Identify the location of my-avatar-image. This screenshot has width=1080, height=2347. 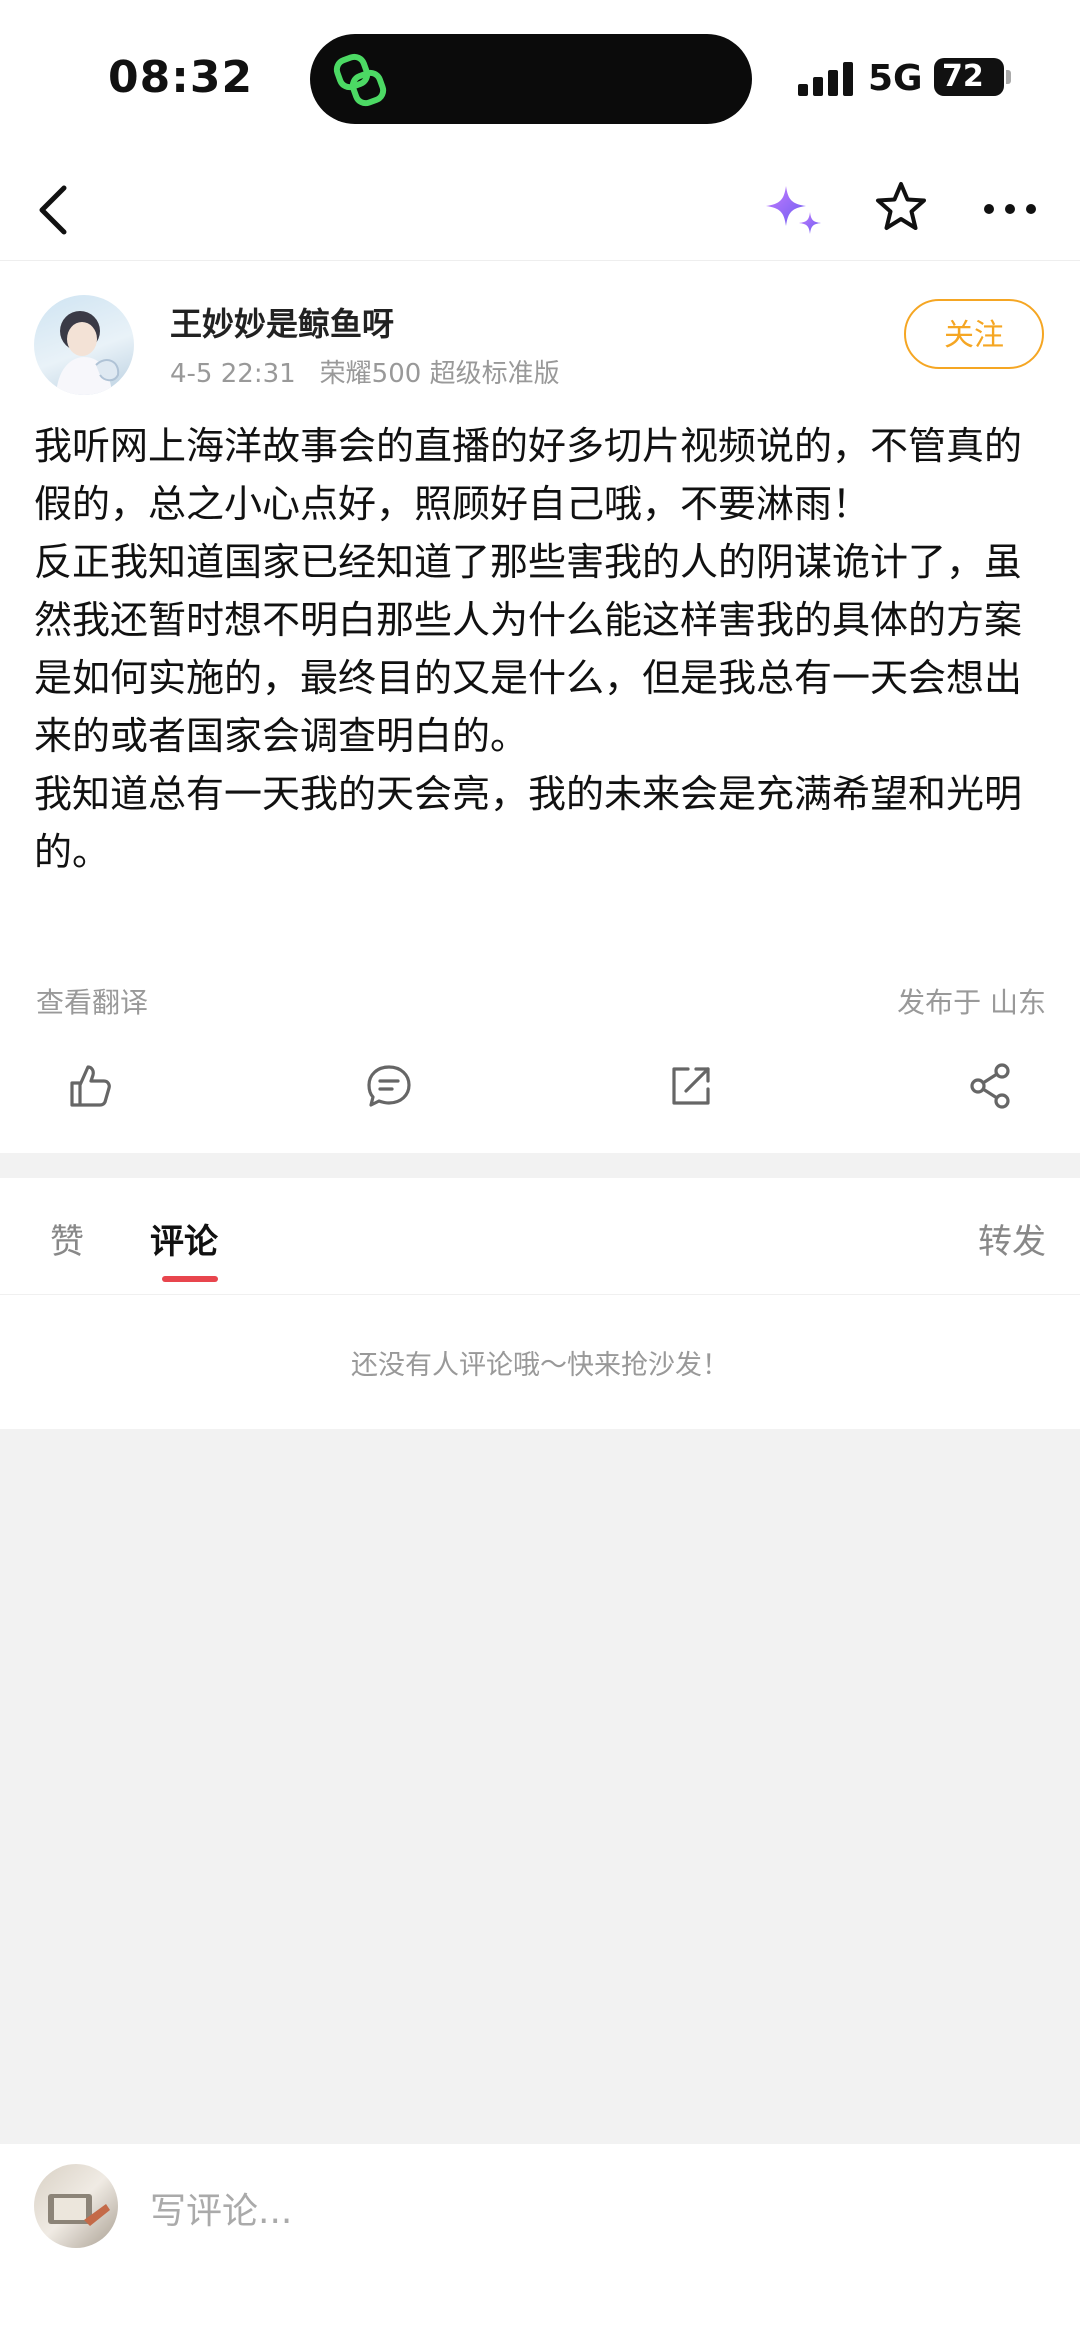
(79, 2210).